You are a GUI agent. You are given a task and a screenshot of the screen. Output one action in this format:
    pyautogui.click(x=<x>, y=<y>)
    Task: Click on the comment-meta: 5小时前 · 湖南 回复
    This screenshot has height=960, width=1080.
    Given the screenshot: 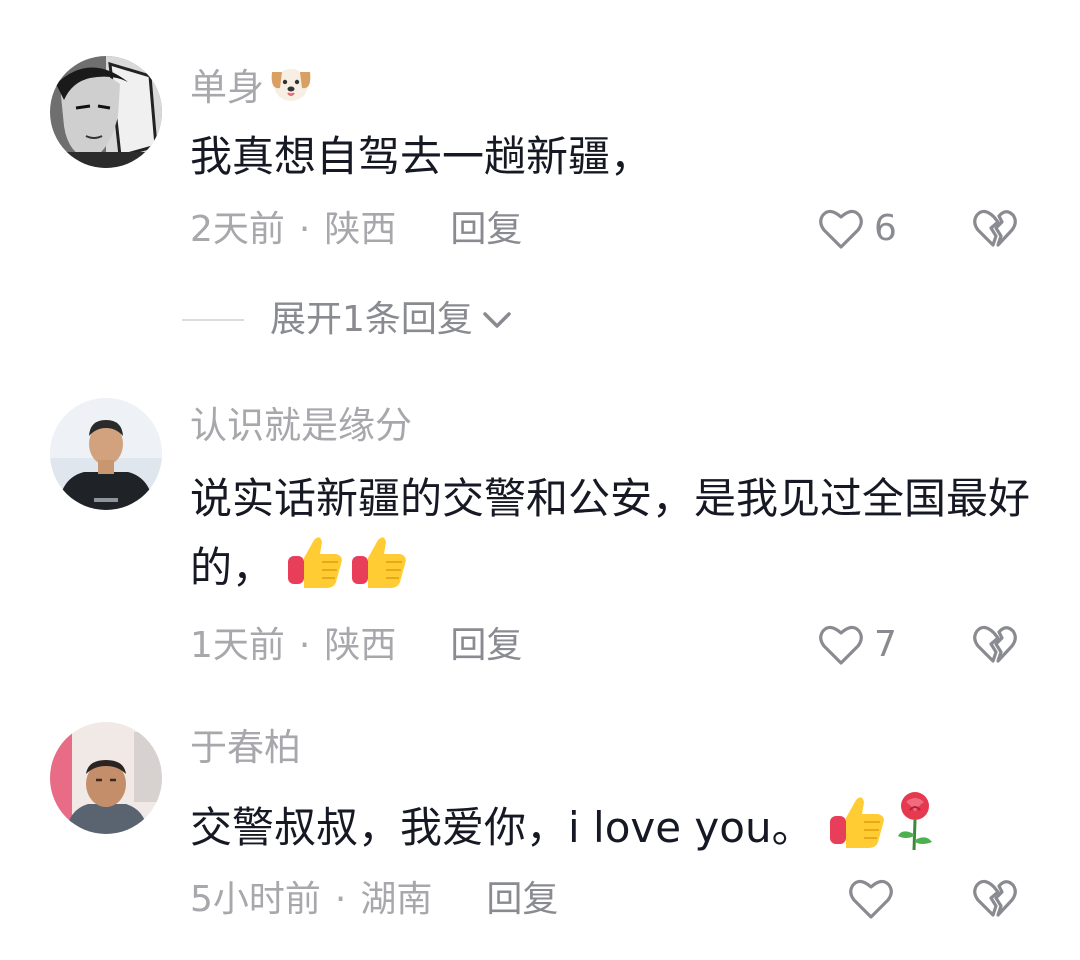 What is the action you would take?
    pyautogui.click(x=374, y=900)
    